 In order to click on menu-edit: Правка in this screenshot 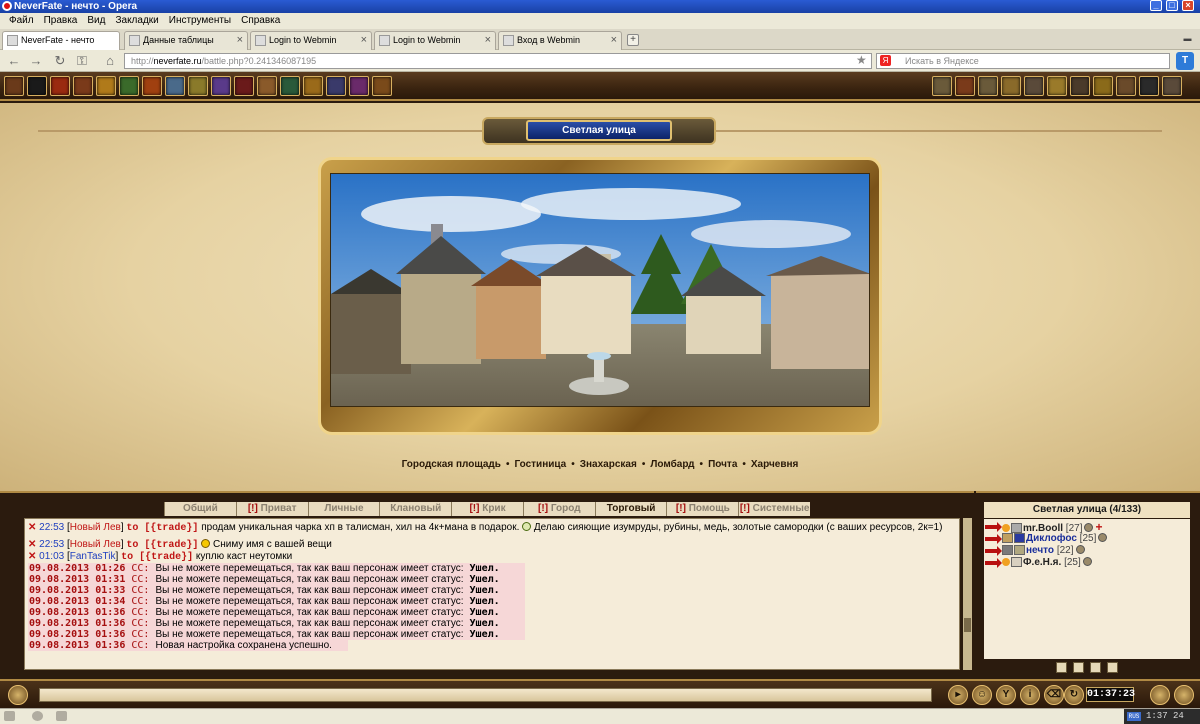, I will do `click(61, 21)`.